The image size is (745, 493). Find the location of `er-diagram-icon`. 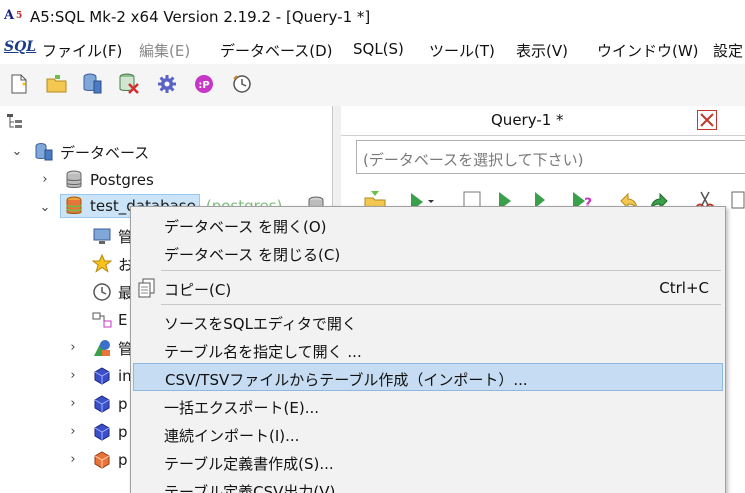

er-diagram-icon is located at coordinates (102, 320).